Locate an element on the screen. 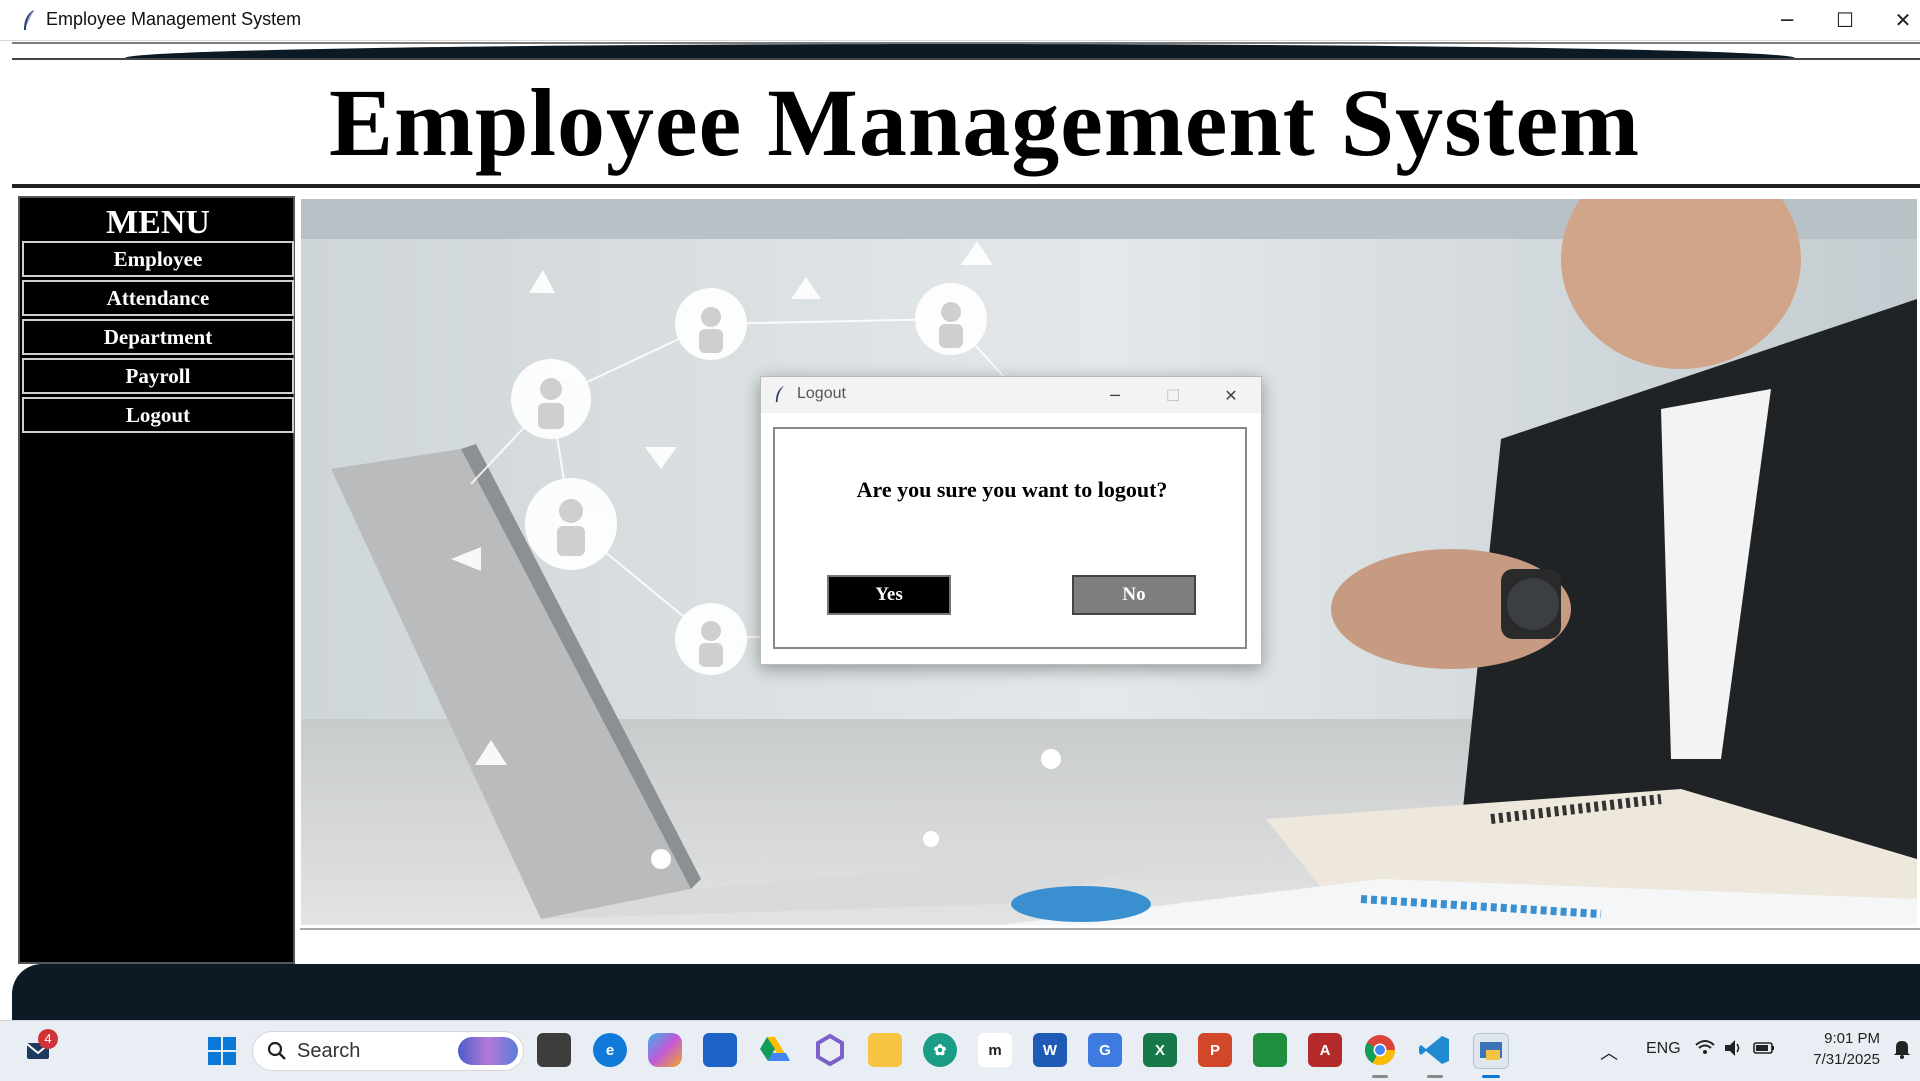  menu-item-attendance: Attendance is located at coordinates (158, 298).